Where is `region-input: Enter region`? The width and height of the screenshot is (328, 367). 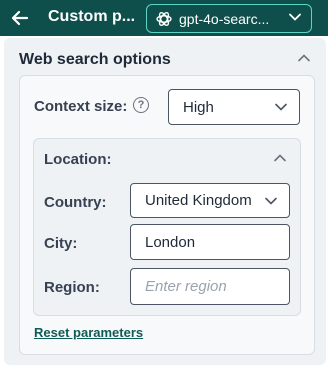
region-input: Enter region is located at coordinates (210, 286).